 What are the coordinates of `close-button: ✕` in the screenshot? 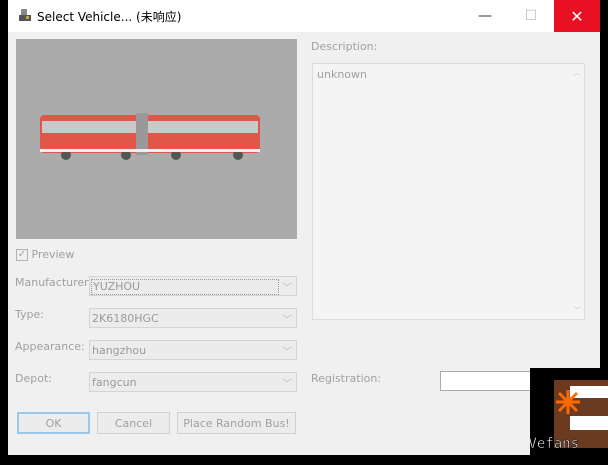 It's located at (577, 16).